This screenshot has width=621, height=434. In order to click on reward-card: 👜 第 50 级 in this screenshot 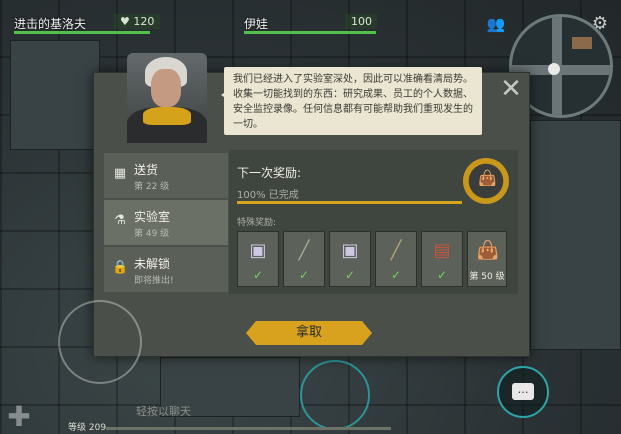, I will do `click(487, 259)`.